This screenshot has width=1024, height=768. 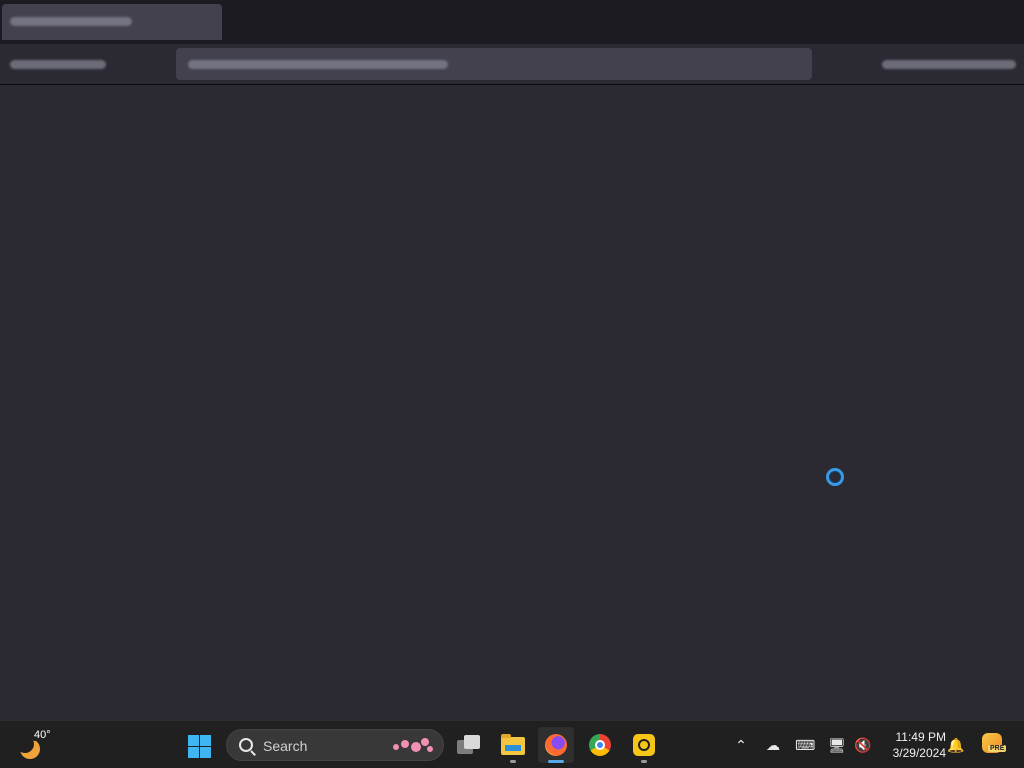 I want to click on copilot-button: PRE, so click(x=993, y=744).